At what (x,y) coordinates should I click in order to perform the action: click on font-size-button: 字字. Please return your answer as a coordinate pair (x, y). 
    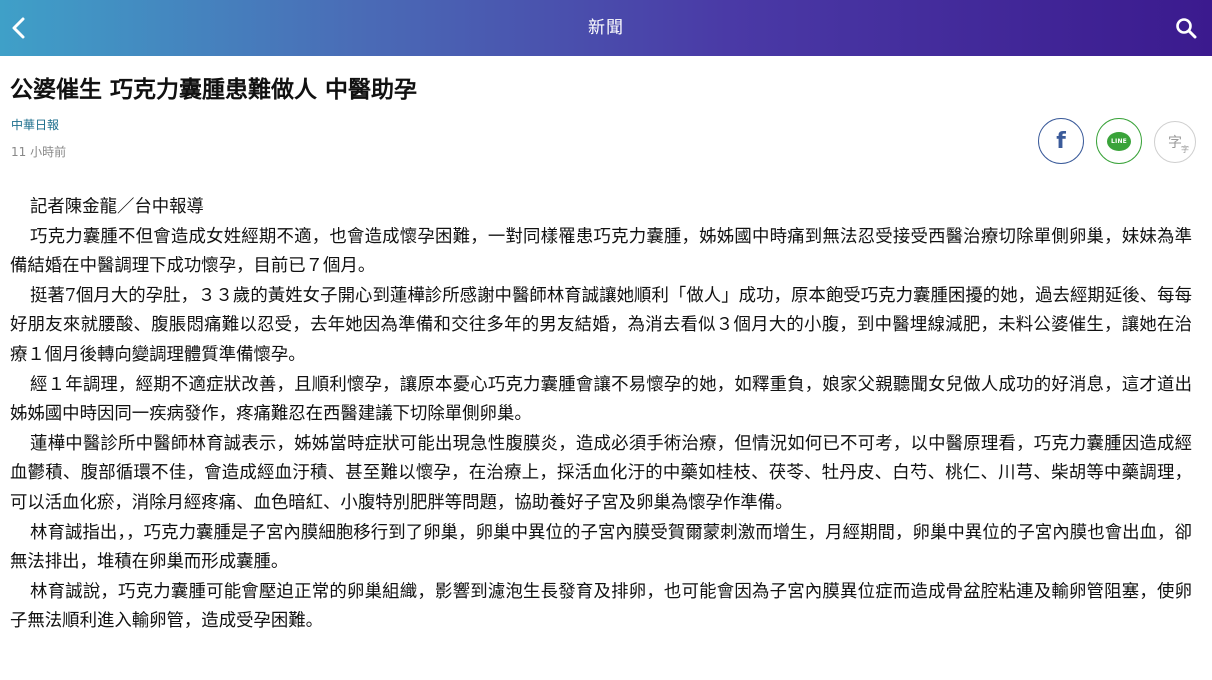
    Looking at the image, I should click on (1175, 142).